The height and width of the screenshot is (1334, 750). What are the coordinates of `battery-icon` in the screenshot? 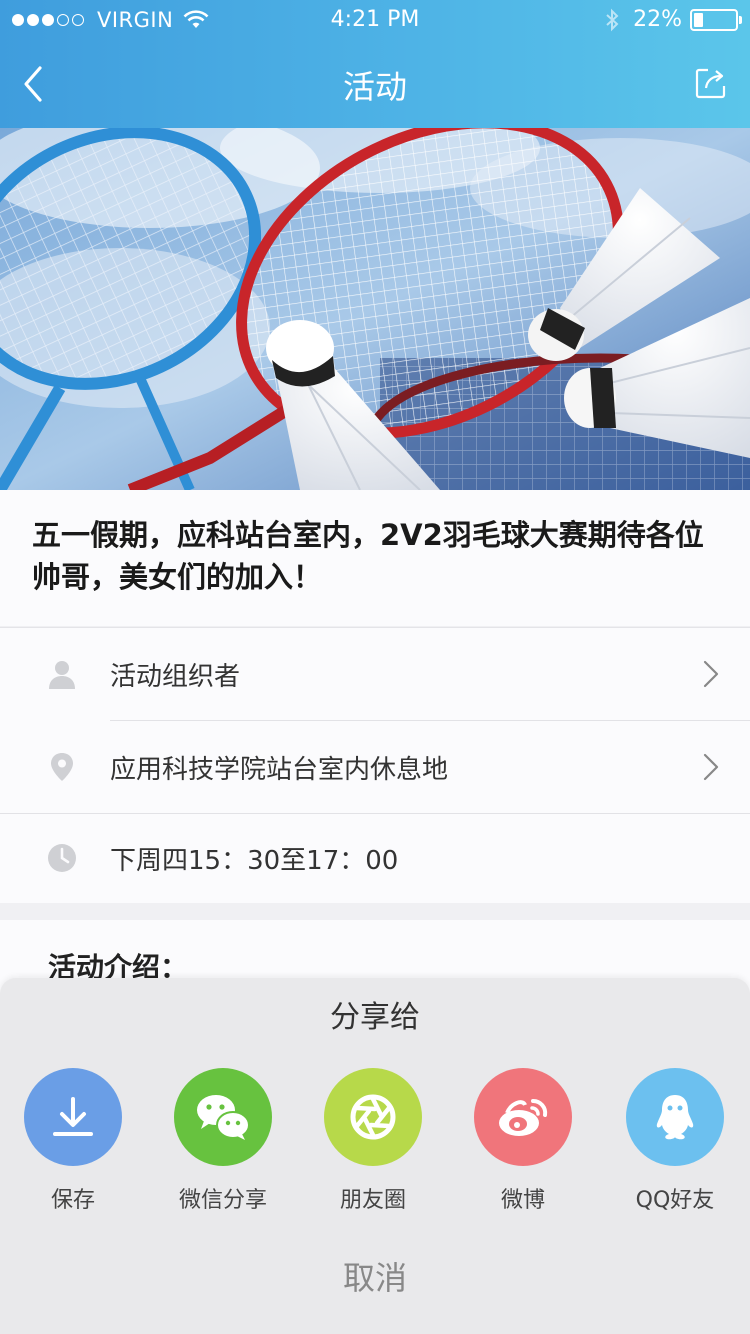 It's located at (716, 19).